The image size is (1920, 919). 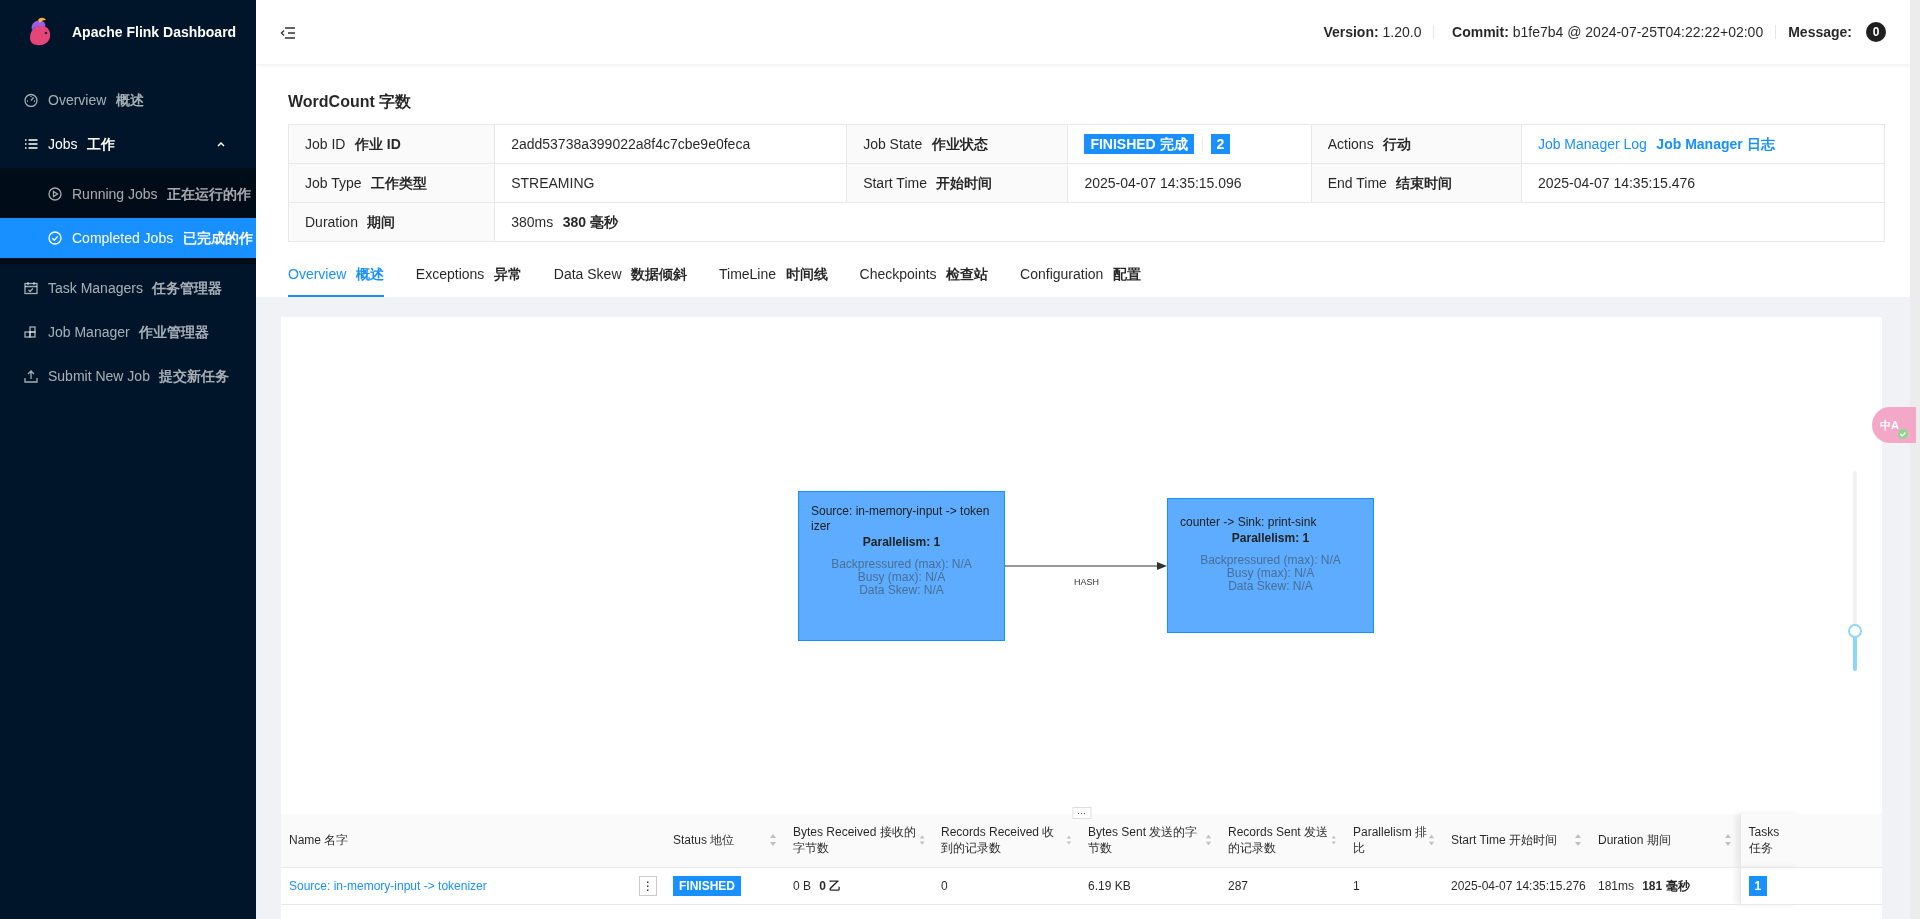 I want to click on column-header-text: Records Received 收到的记录数, so click(x=998, y=840).